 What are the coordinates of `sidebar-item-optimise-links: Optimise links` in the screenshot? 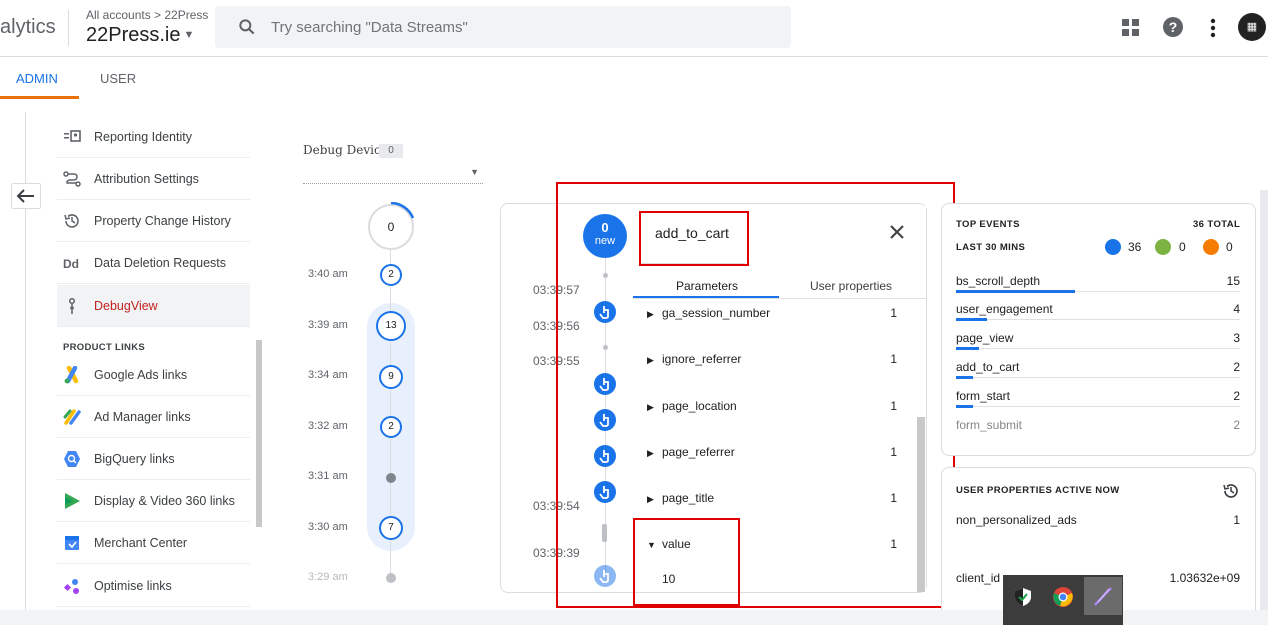 It's located at (153, 586).